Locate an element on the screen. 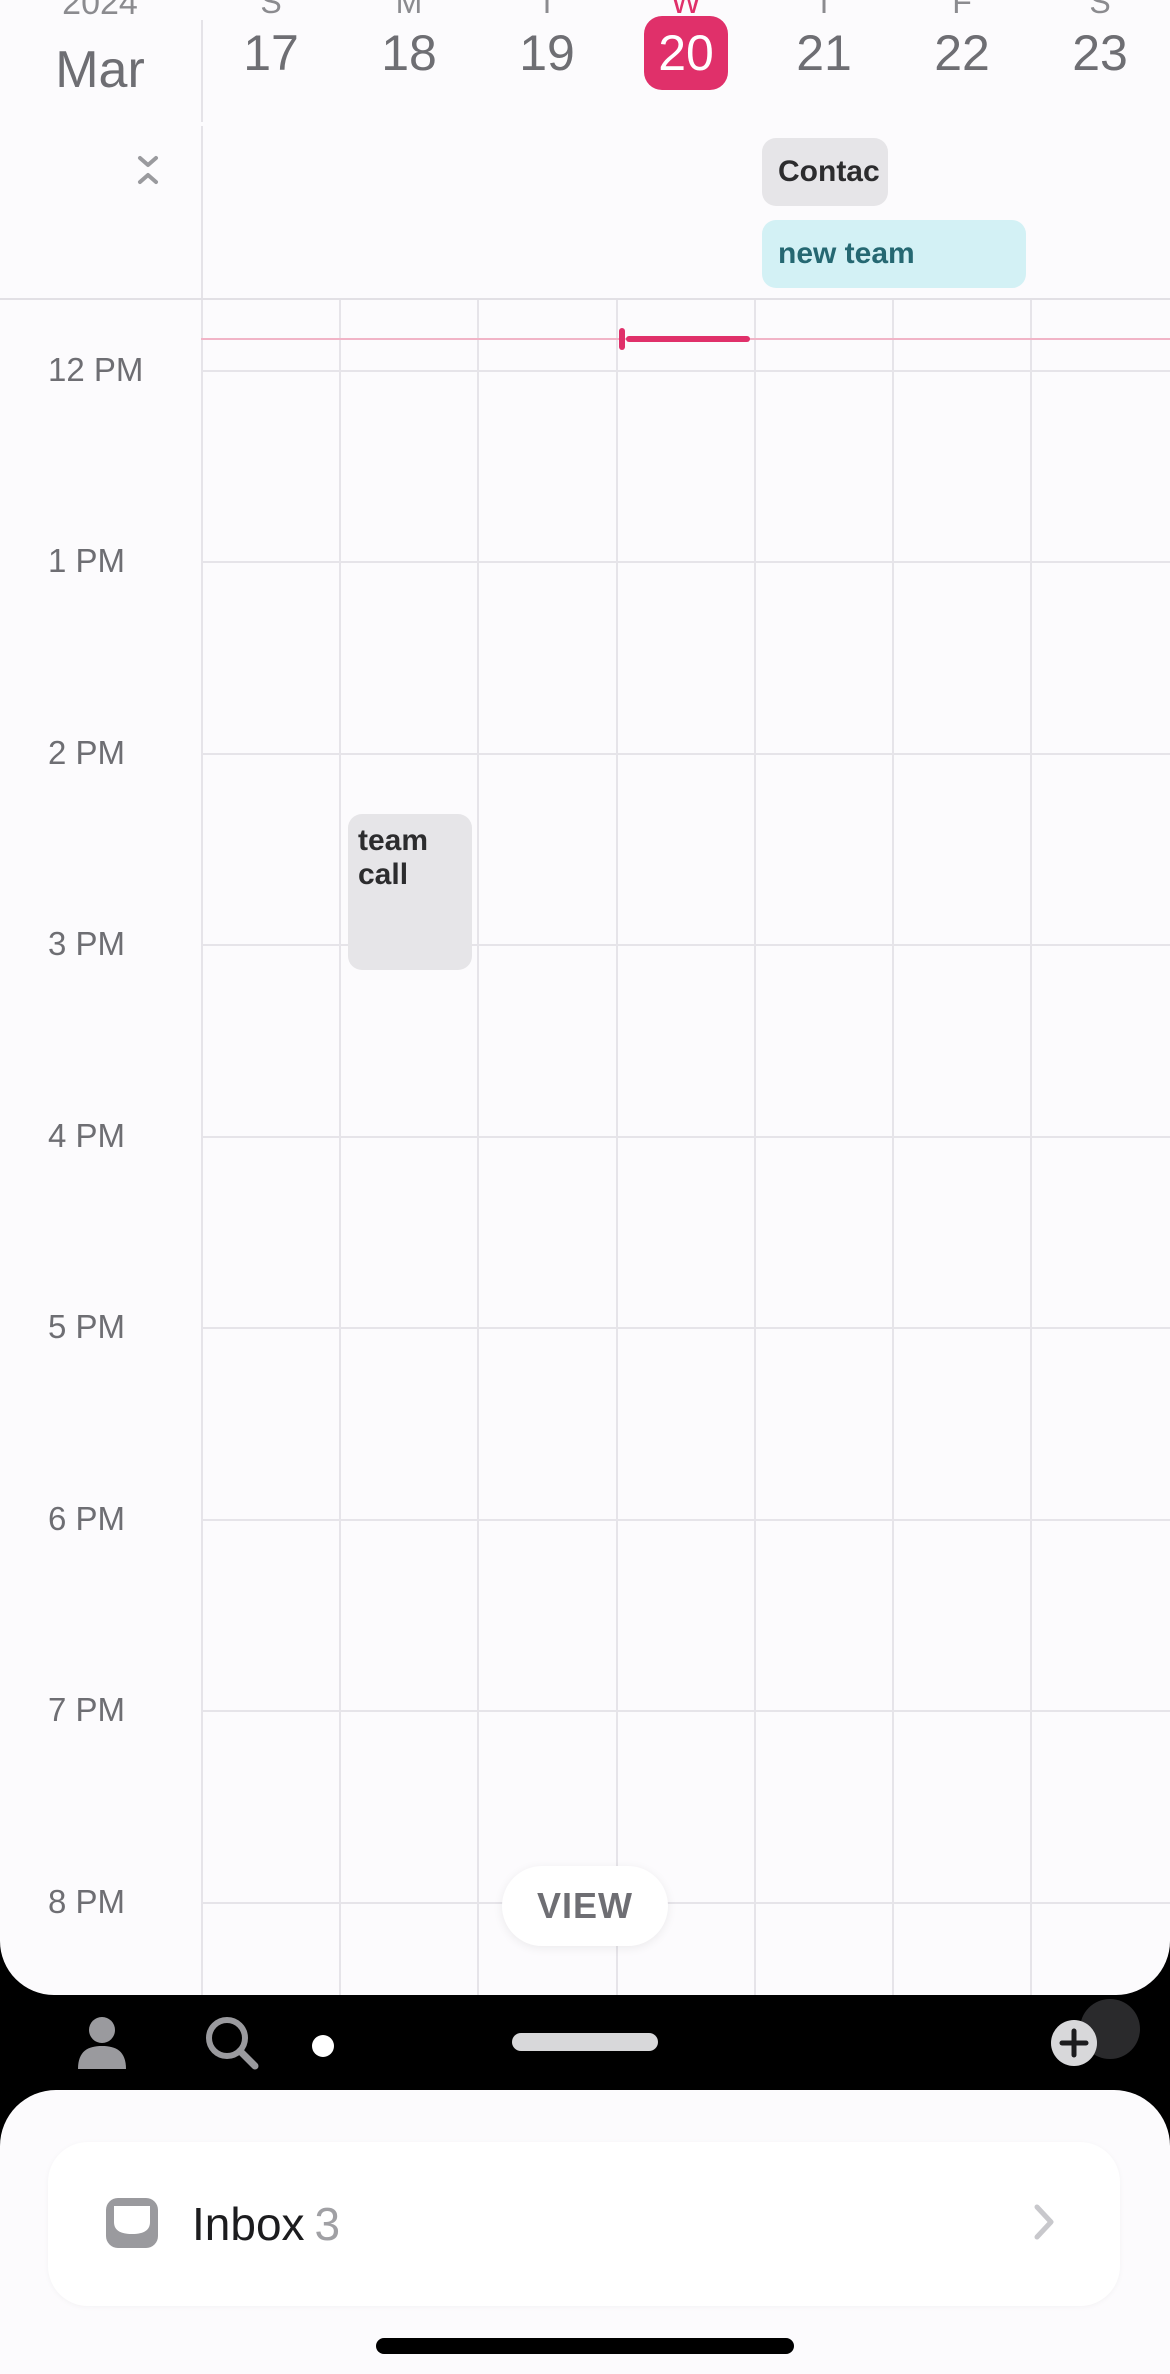 The image size is (1170, 2374). day-column-header-wed-today: W 20 is located at coordinates (686, 45).